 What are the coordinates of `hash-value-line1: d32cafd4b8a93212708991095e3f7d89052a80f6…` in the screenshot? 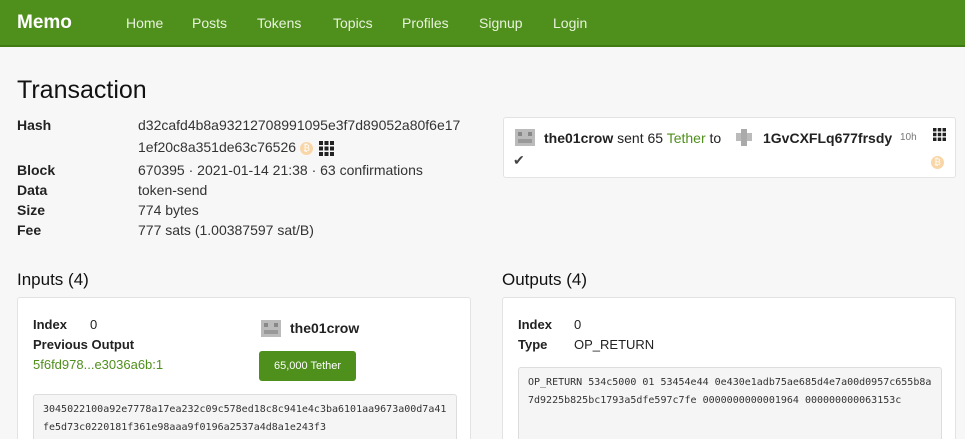 It's located at (299, 125).